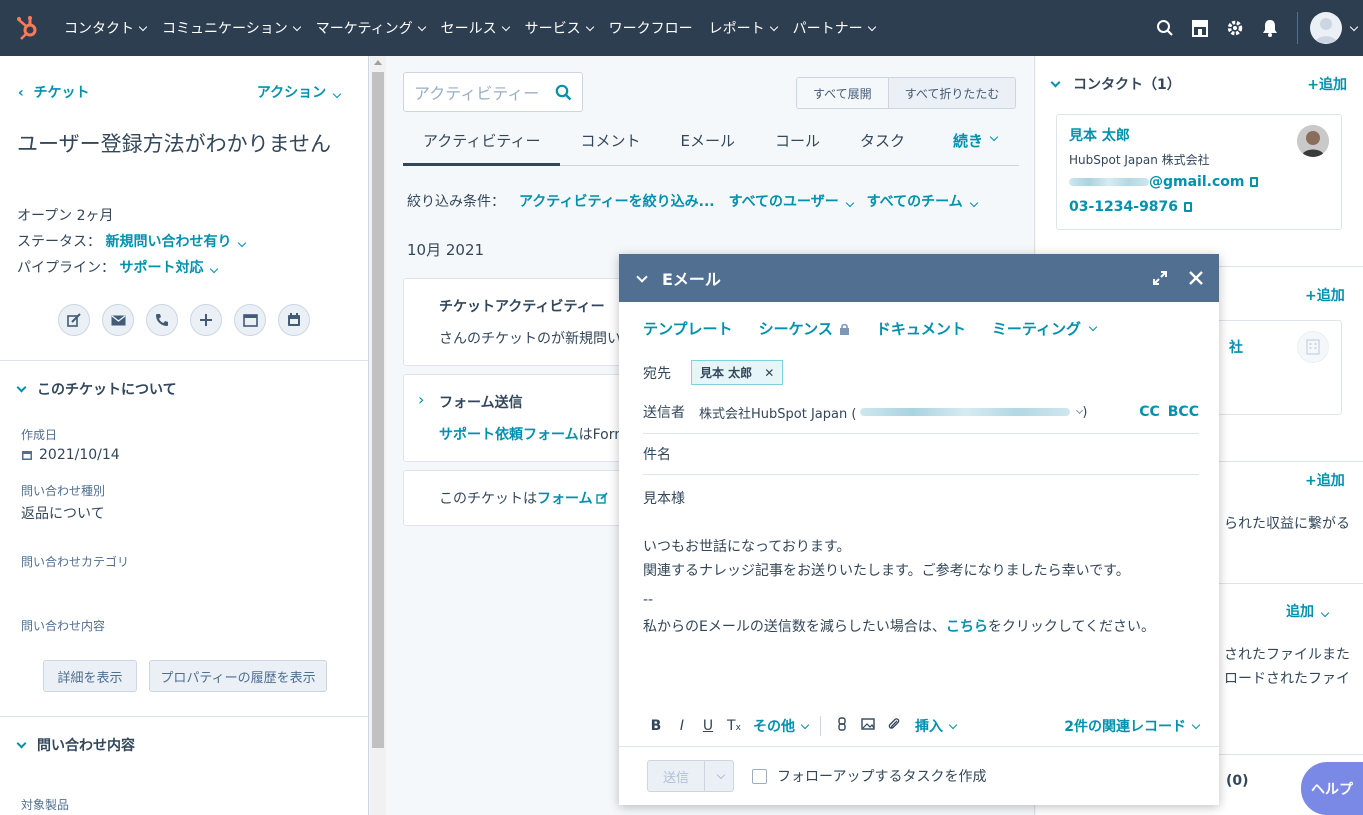 Image resolution: width=1363 pixels, height=815 pixels. What do you see at coordinates (642, 276) in the screenshot?
I see `minimize-chevron-icon` at bounding box center [642, 276].